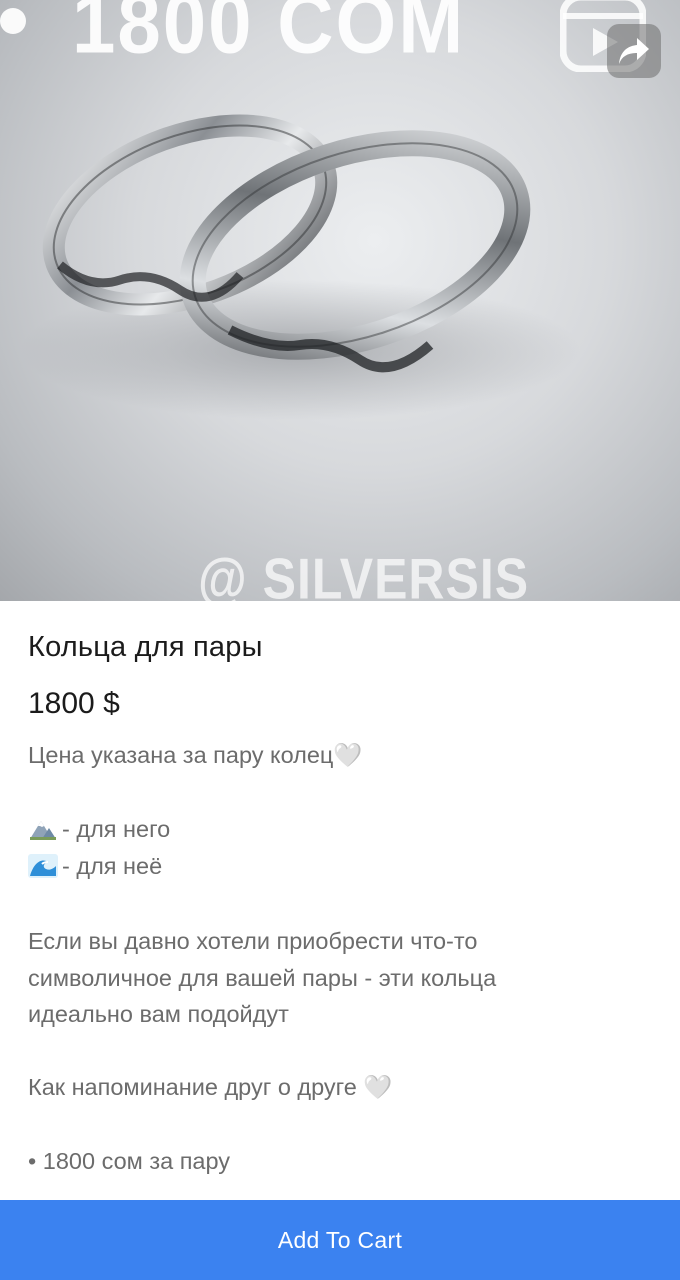 The height and width of the screenshot is (1280, 680). What do you see at coordinates (158, 1014) in the screenshot?
I see `description-line-3: идеально вам подойдут` at bounding box center [158, 1014].